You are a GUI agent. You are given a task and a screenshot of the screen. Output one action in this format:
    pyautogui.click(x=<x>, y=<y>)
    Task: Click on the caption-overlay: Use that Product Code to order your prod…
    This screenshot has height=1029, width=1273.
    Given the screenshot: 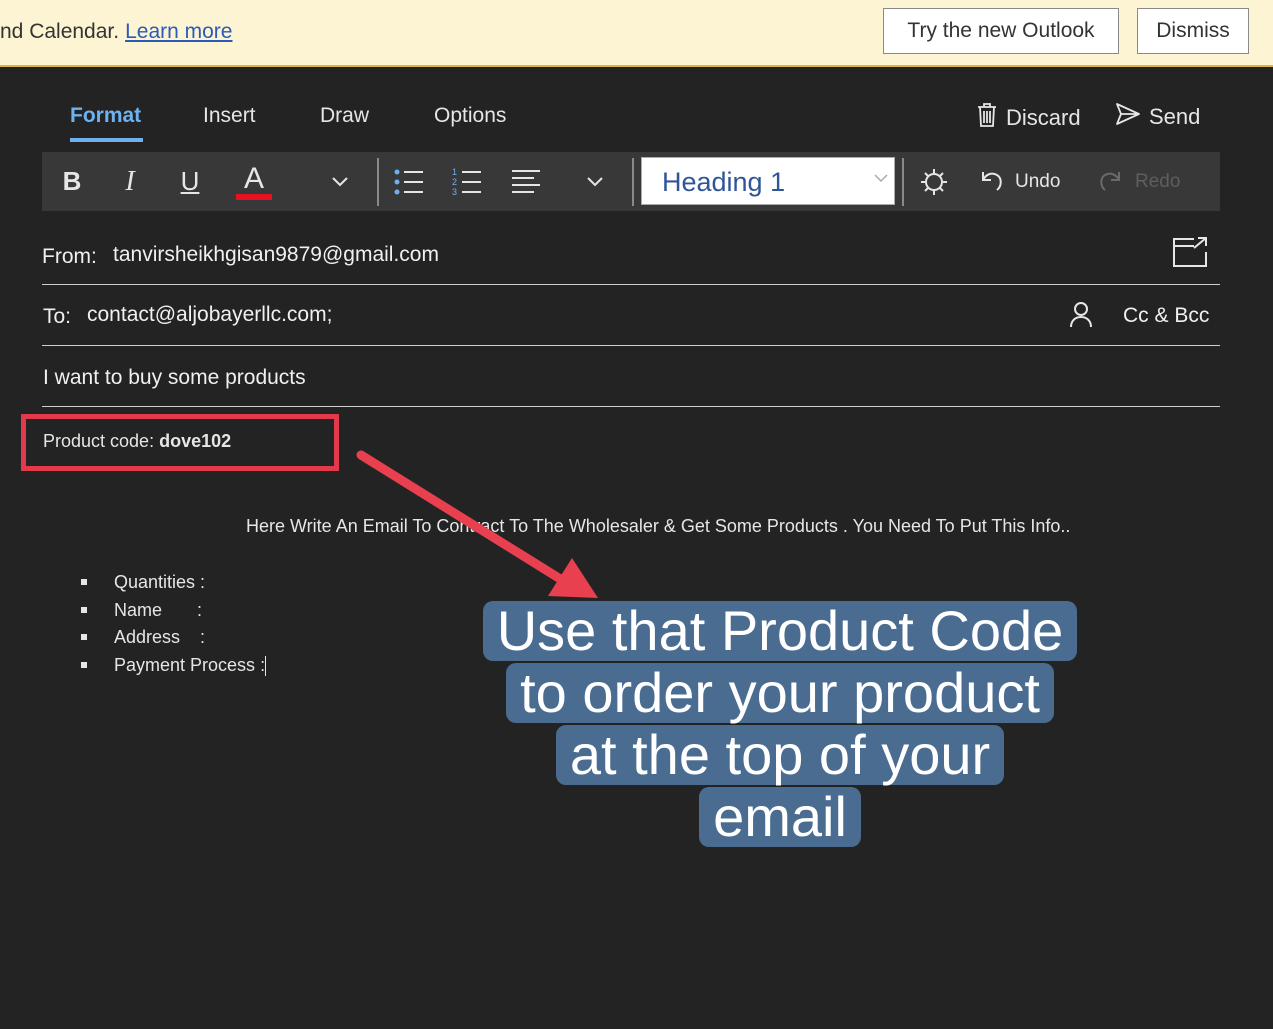 What is the action you would take?
    pyautogui.click(x=780, y=724)
    